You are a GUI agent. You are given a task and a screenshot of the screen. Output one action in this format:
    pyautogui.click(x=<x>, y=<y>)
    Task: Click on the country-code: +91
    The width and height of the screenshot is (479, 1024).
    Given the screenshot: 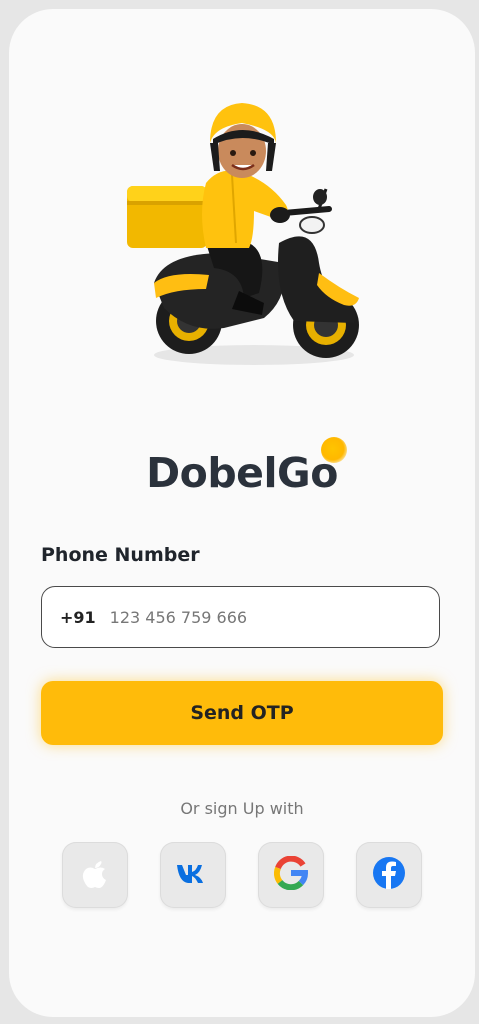 What is the action you would take?
    pyautogui.click(x=78, y=617)
    